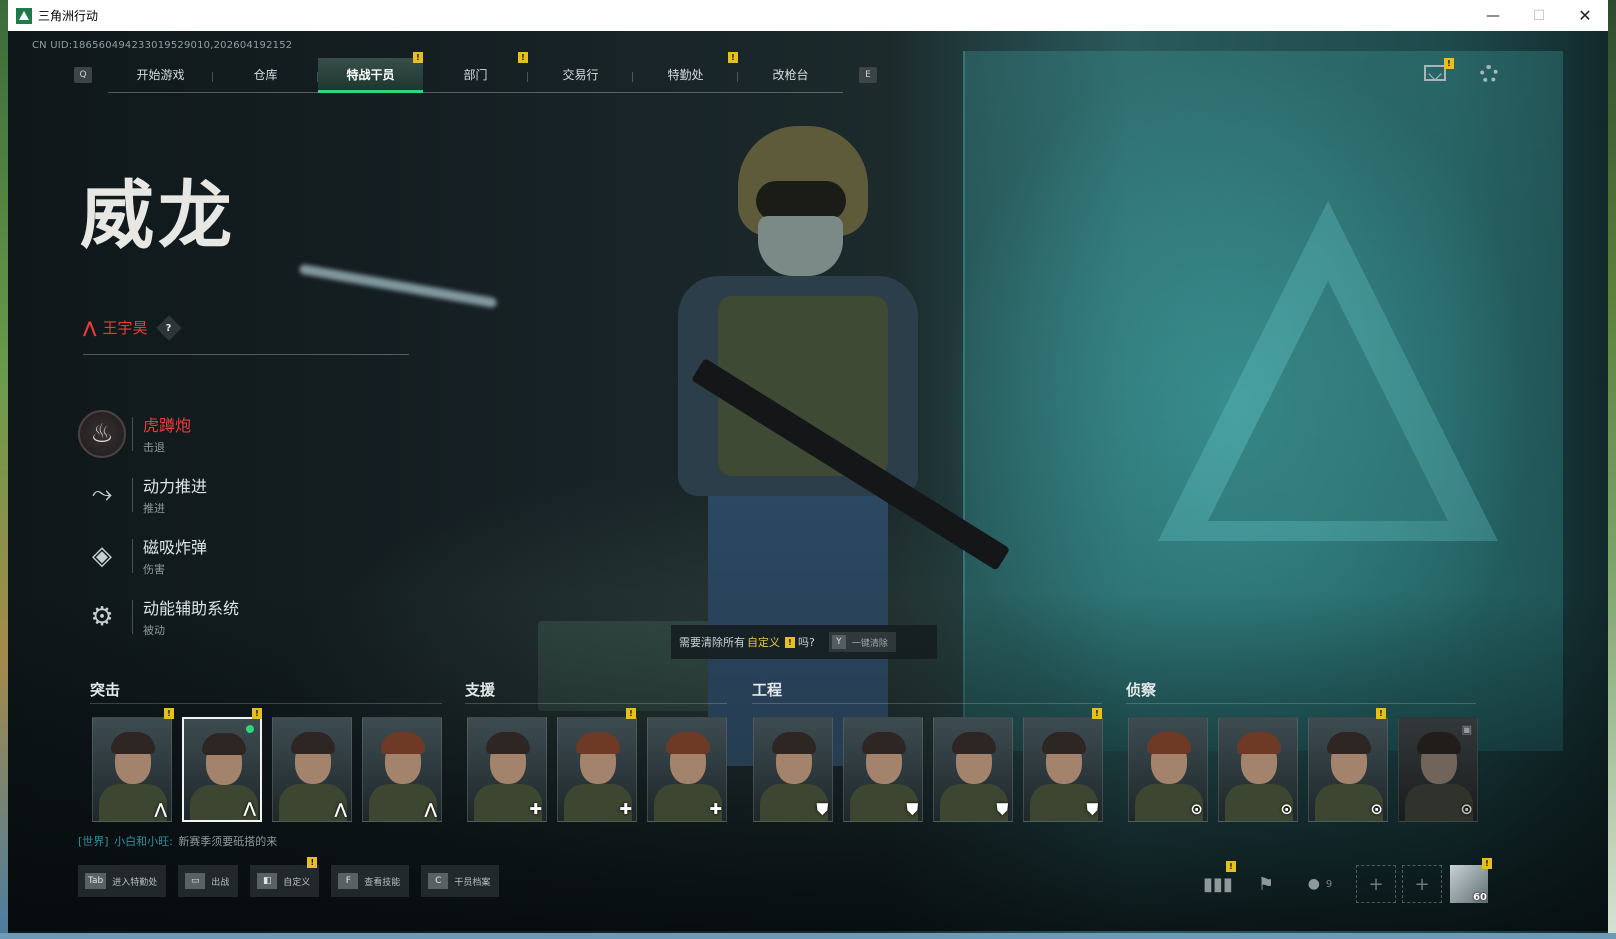  I want to click on nav-tab-0: 开始游戏, so click(160, 75).